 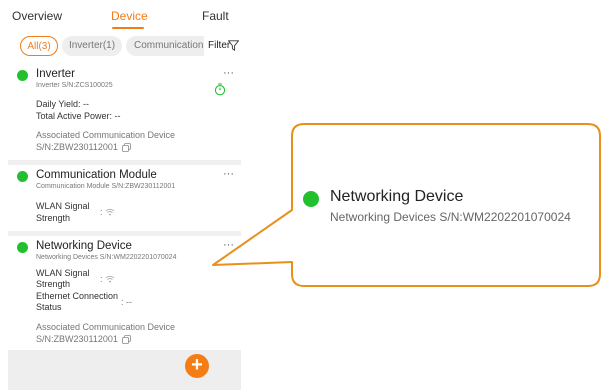 What do you see at coordinates (397, 196) in the screenshot?
I see `callout-title: Networking Device` at bounding box center [397, 196].